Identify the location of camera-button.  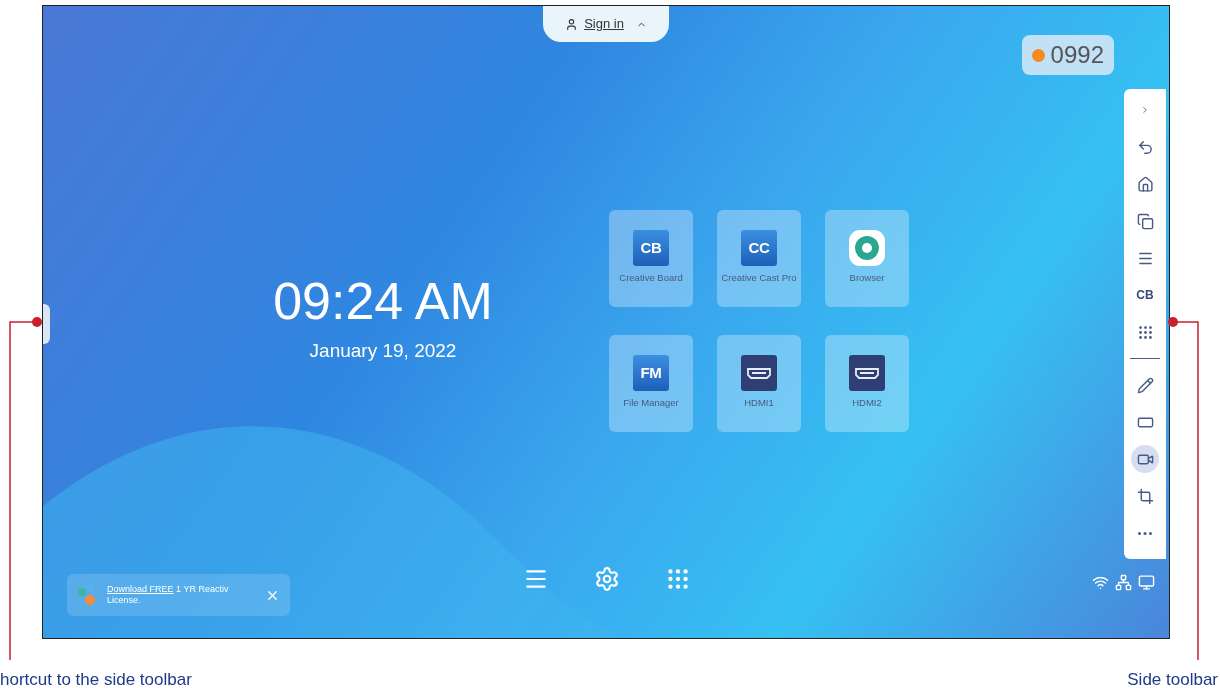
(1145, 459).